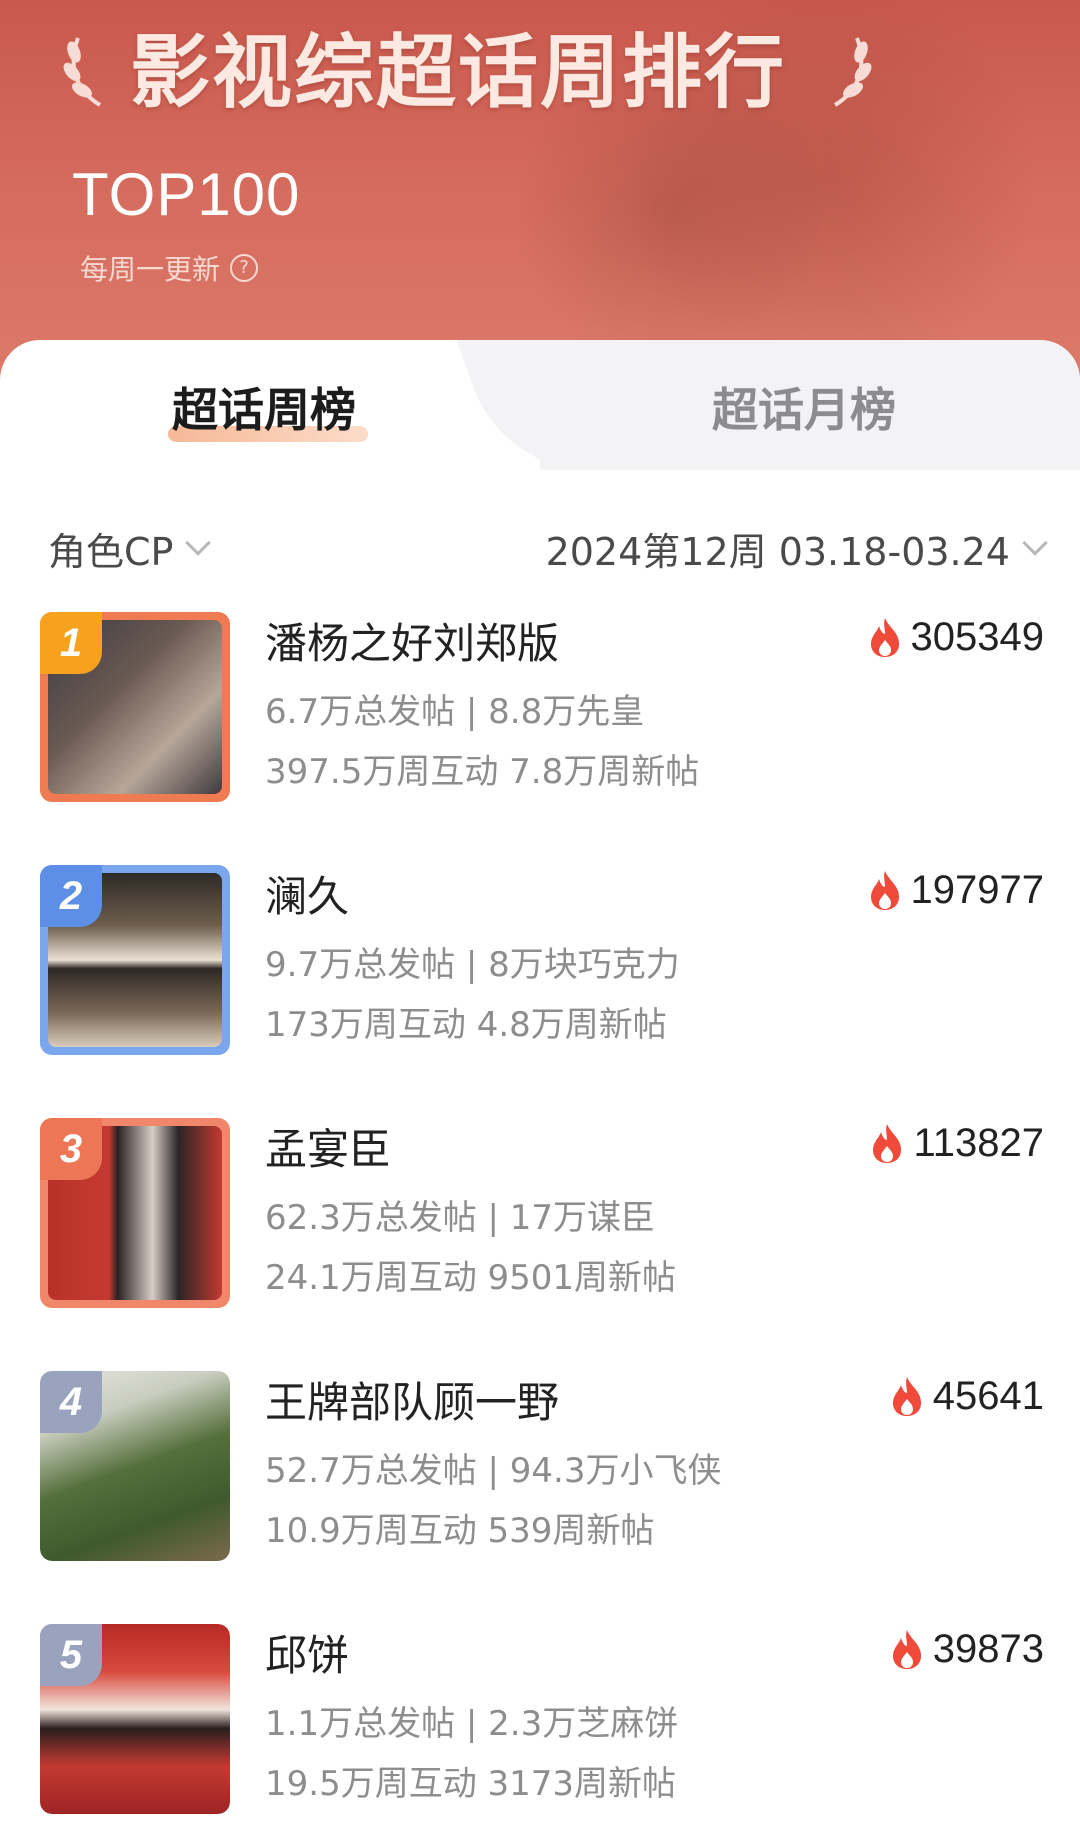 This screenshot has height=1844, width=1080. I want to click on laurel-left-icon, so click(82, 72).